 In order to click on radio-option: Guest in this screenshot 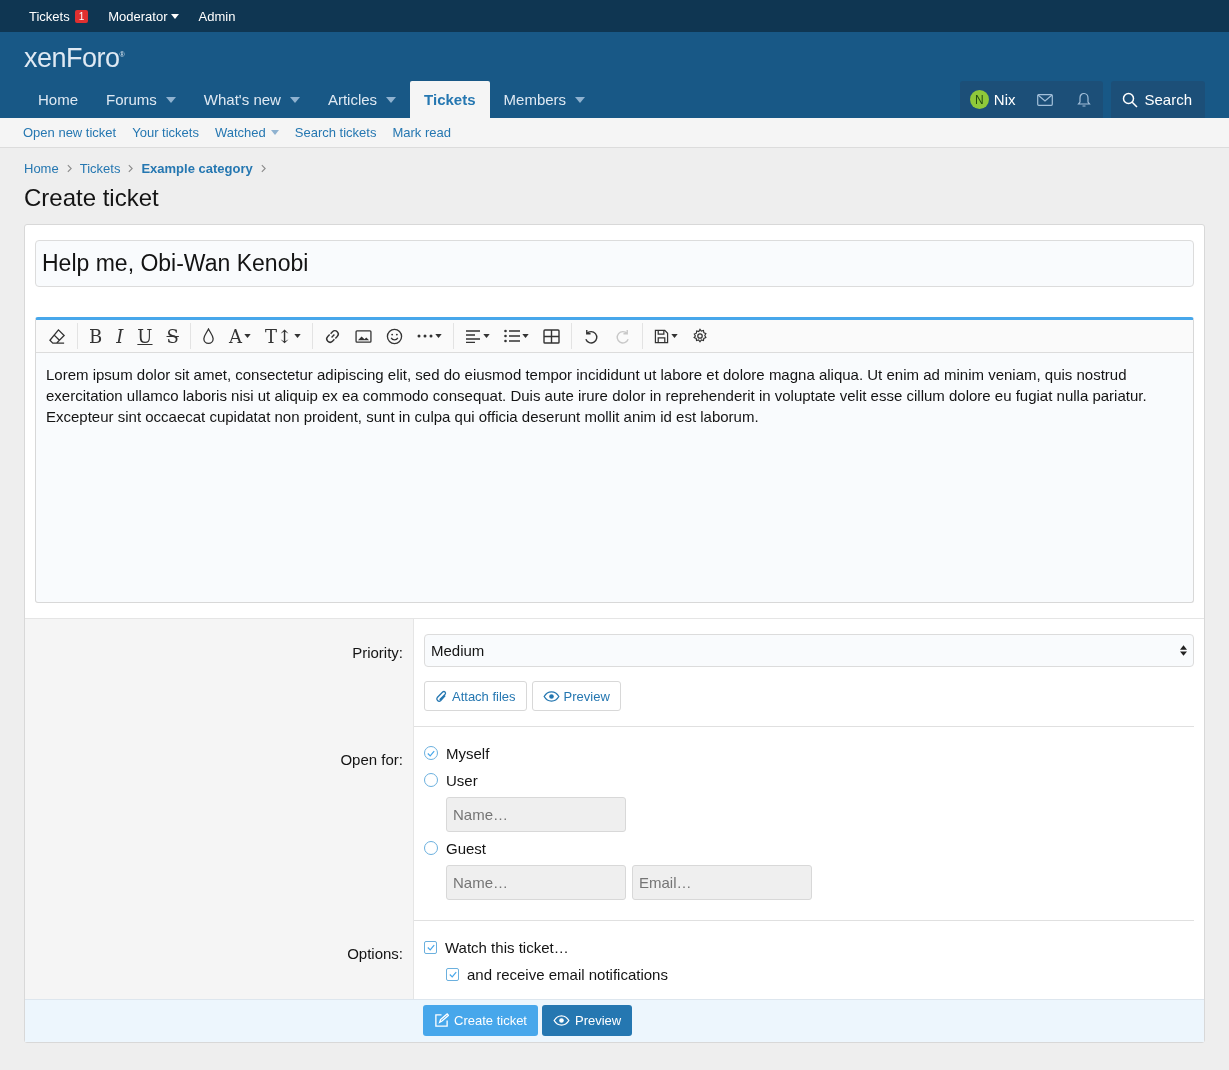, I will do `click(809, 848)`.